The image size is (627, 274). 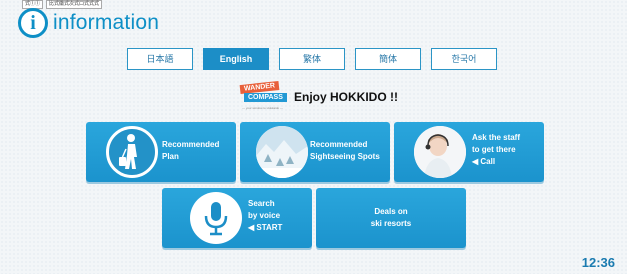 I want to click on tile-label: Deals on ski resorts, so click(x=391, y=217).